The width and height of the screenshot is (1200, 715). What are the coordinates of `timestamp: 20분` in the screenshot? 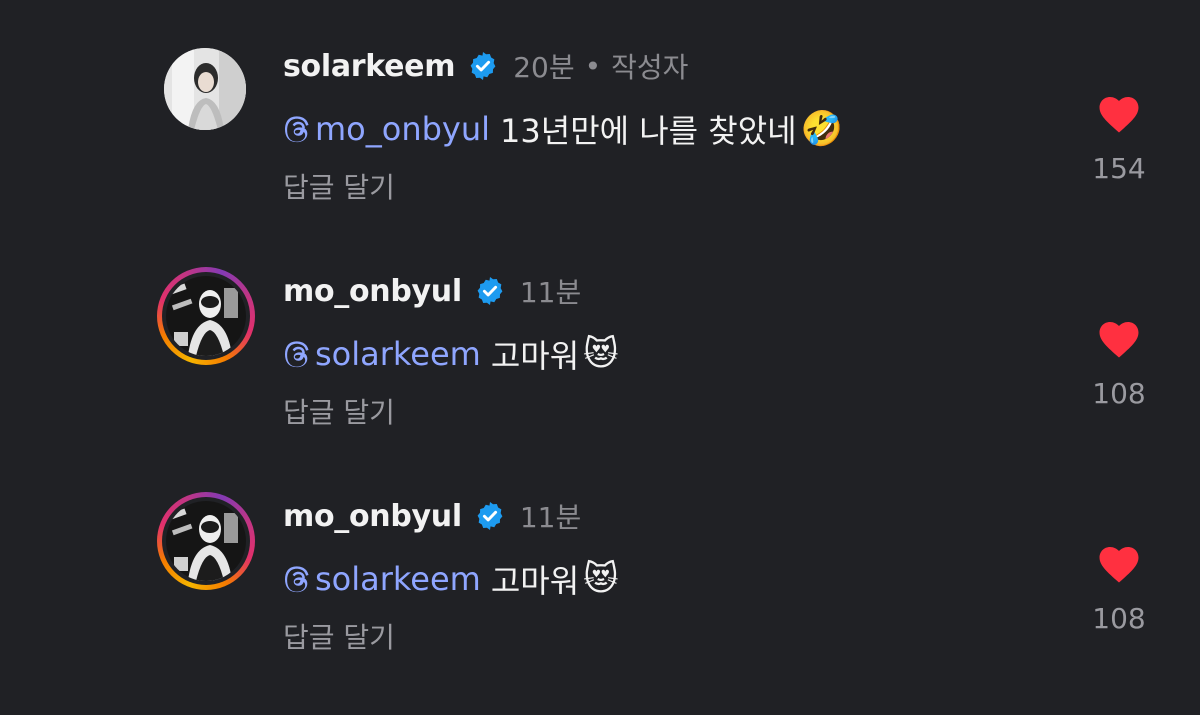 It's located at (544, 67).